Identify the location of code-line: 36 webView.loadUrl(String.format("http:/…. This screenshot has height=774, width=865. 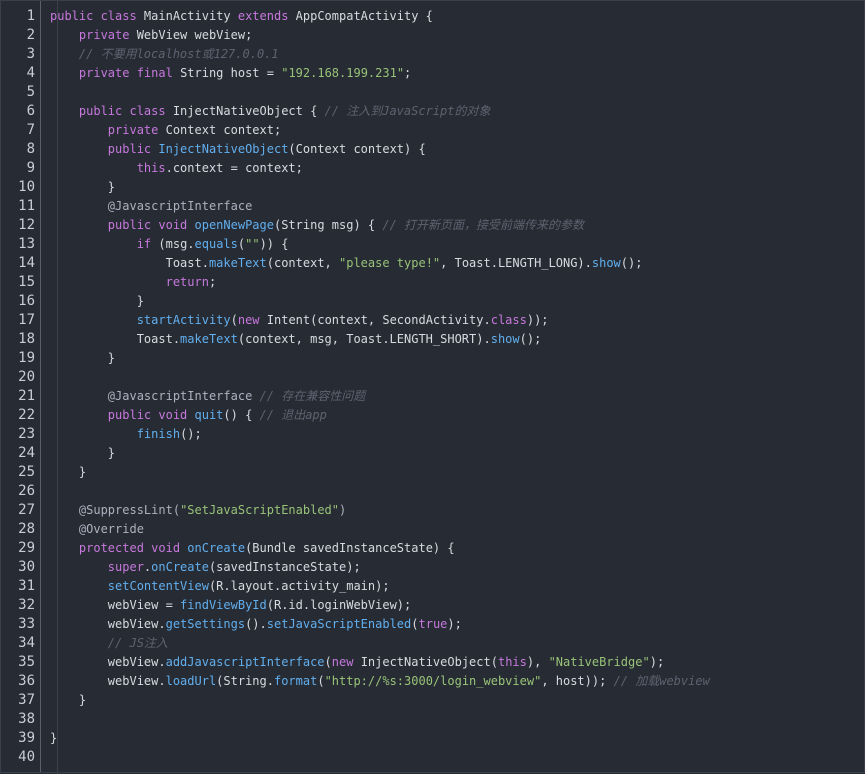
(433, 681).